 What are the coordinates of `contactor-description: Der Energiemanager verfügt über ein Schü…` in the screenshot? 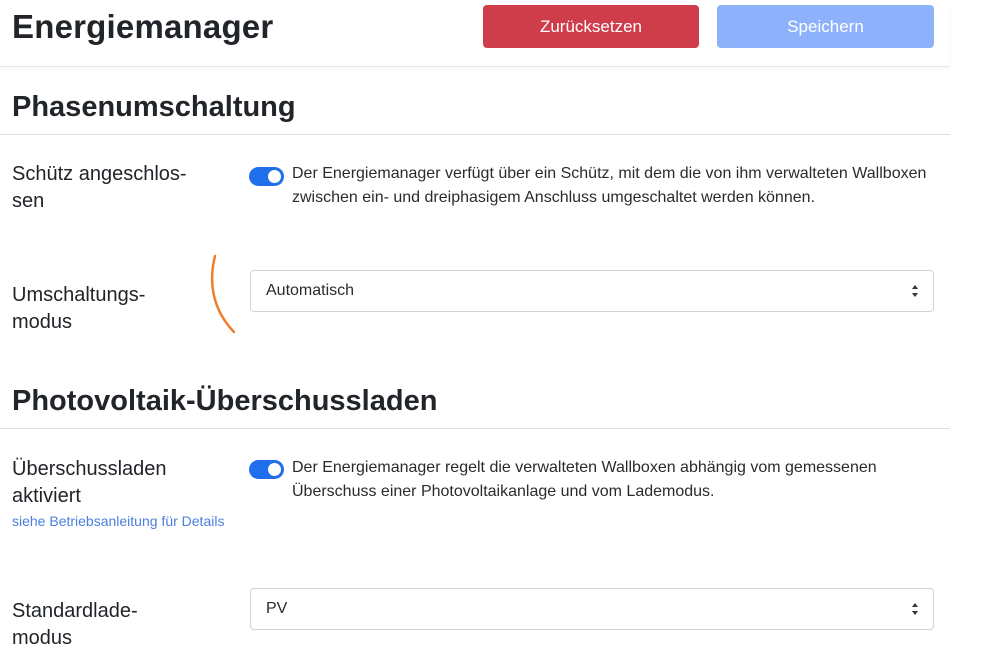 It's located at (609, 185).